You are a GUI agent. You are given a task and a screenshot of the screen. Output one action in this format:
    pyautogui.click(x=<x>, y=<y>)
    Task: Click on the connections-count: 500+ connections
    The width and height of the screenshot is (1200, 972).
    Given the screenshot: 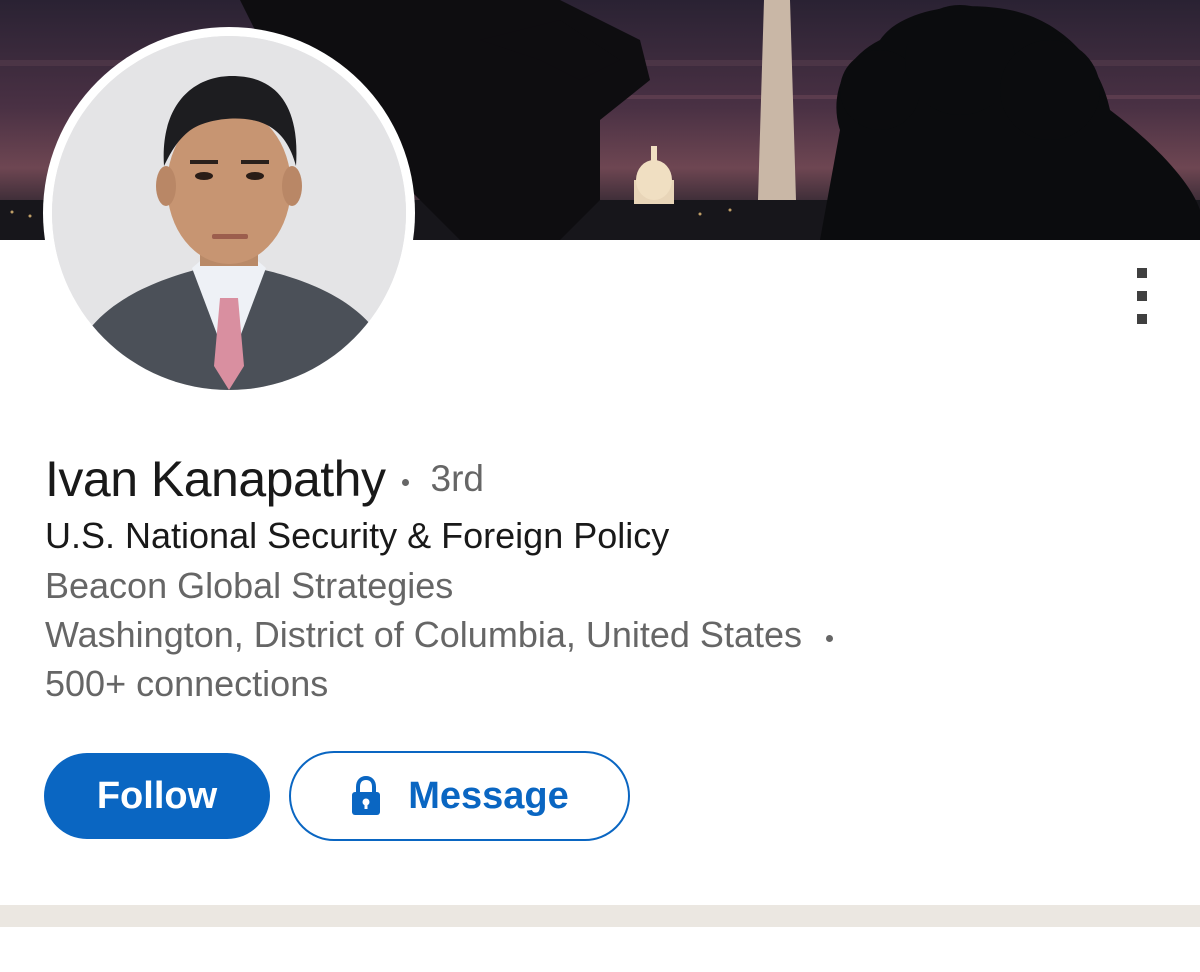 What is the action you would take?
    pyautogui.click(x=186, y=684)
    